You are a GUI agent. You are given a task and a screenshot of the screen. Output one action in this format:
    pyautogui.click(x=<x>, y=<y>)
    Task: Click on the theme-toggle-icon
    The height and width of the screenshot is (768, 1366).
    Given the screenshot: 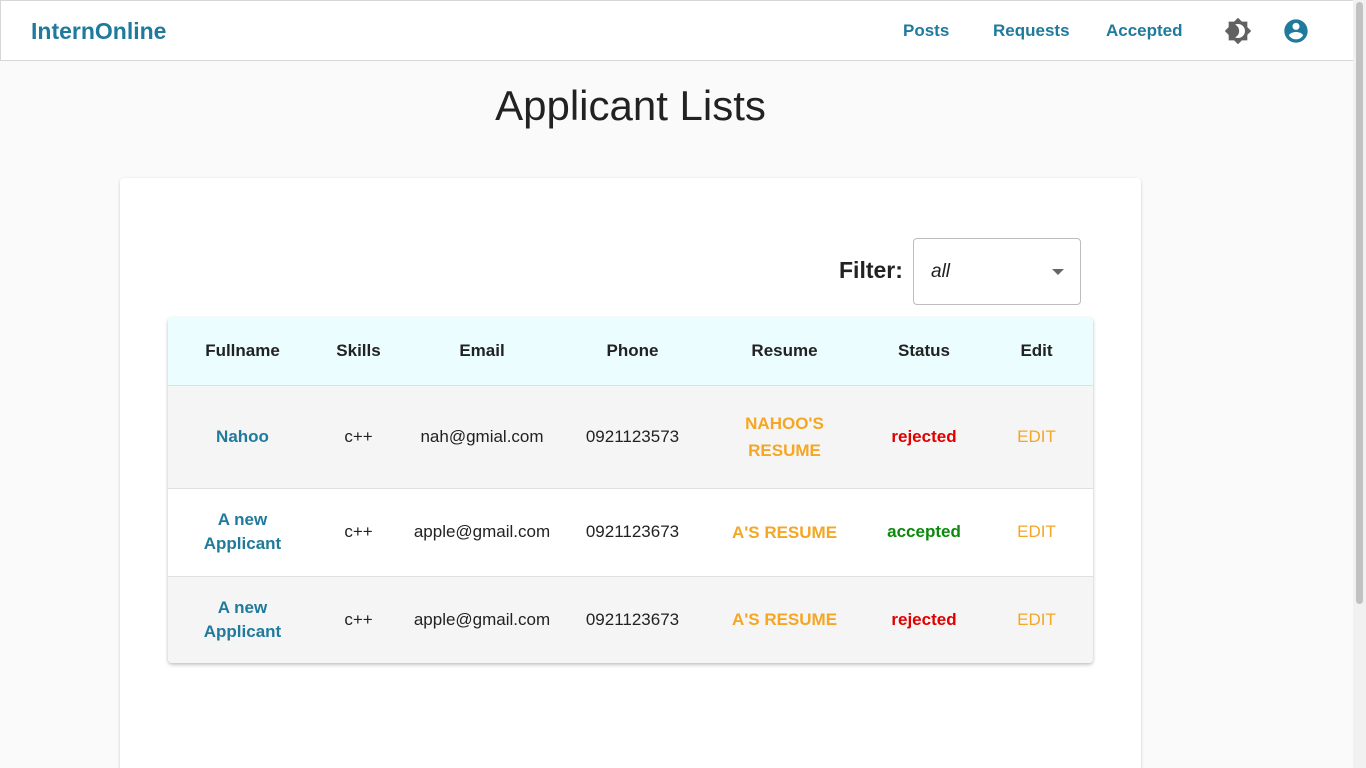 What is the action you would take?
    pyautogui.click(x=1238, y=31)
    